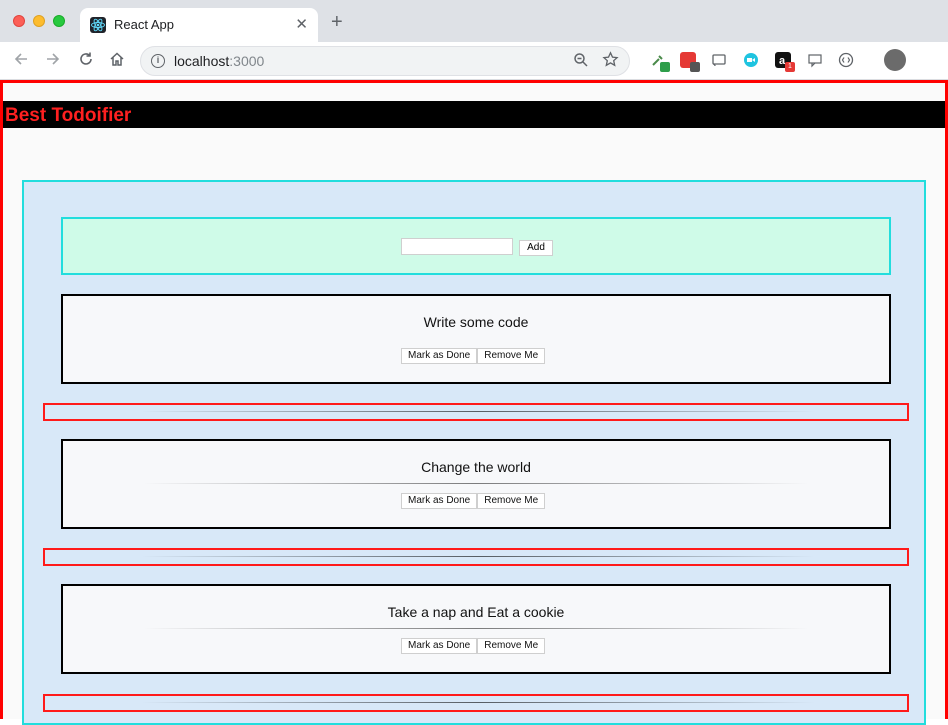 The width and height of the screenshot is (948, 725). What do you see at coordinates (202, 61) in the screenshot?
I see `url-host: localhost` at bounding box center [202, 61].